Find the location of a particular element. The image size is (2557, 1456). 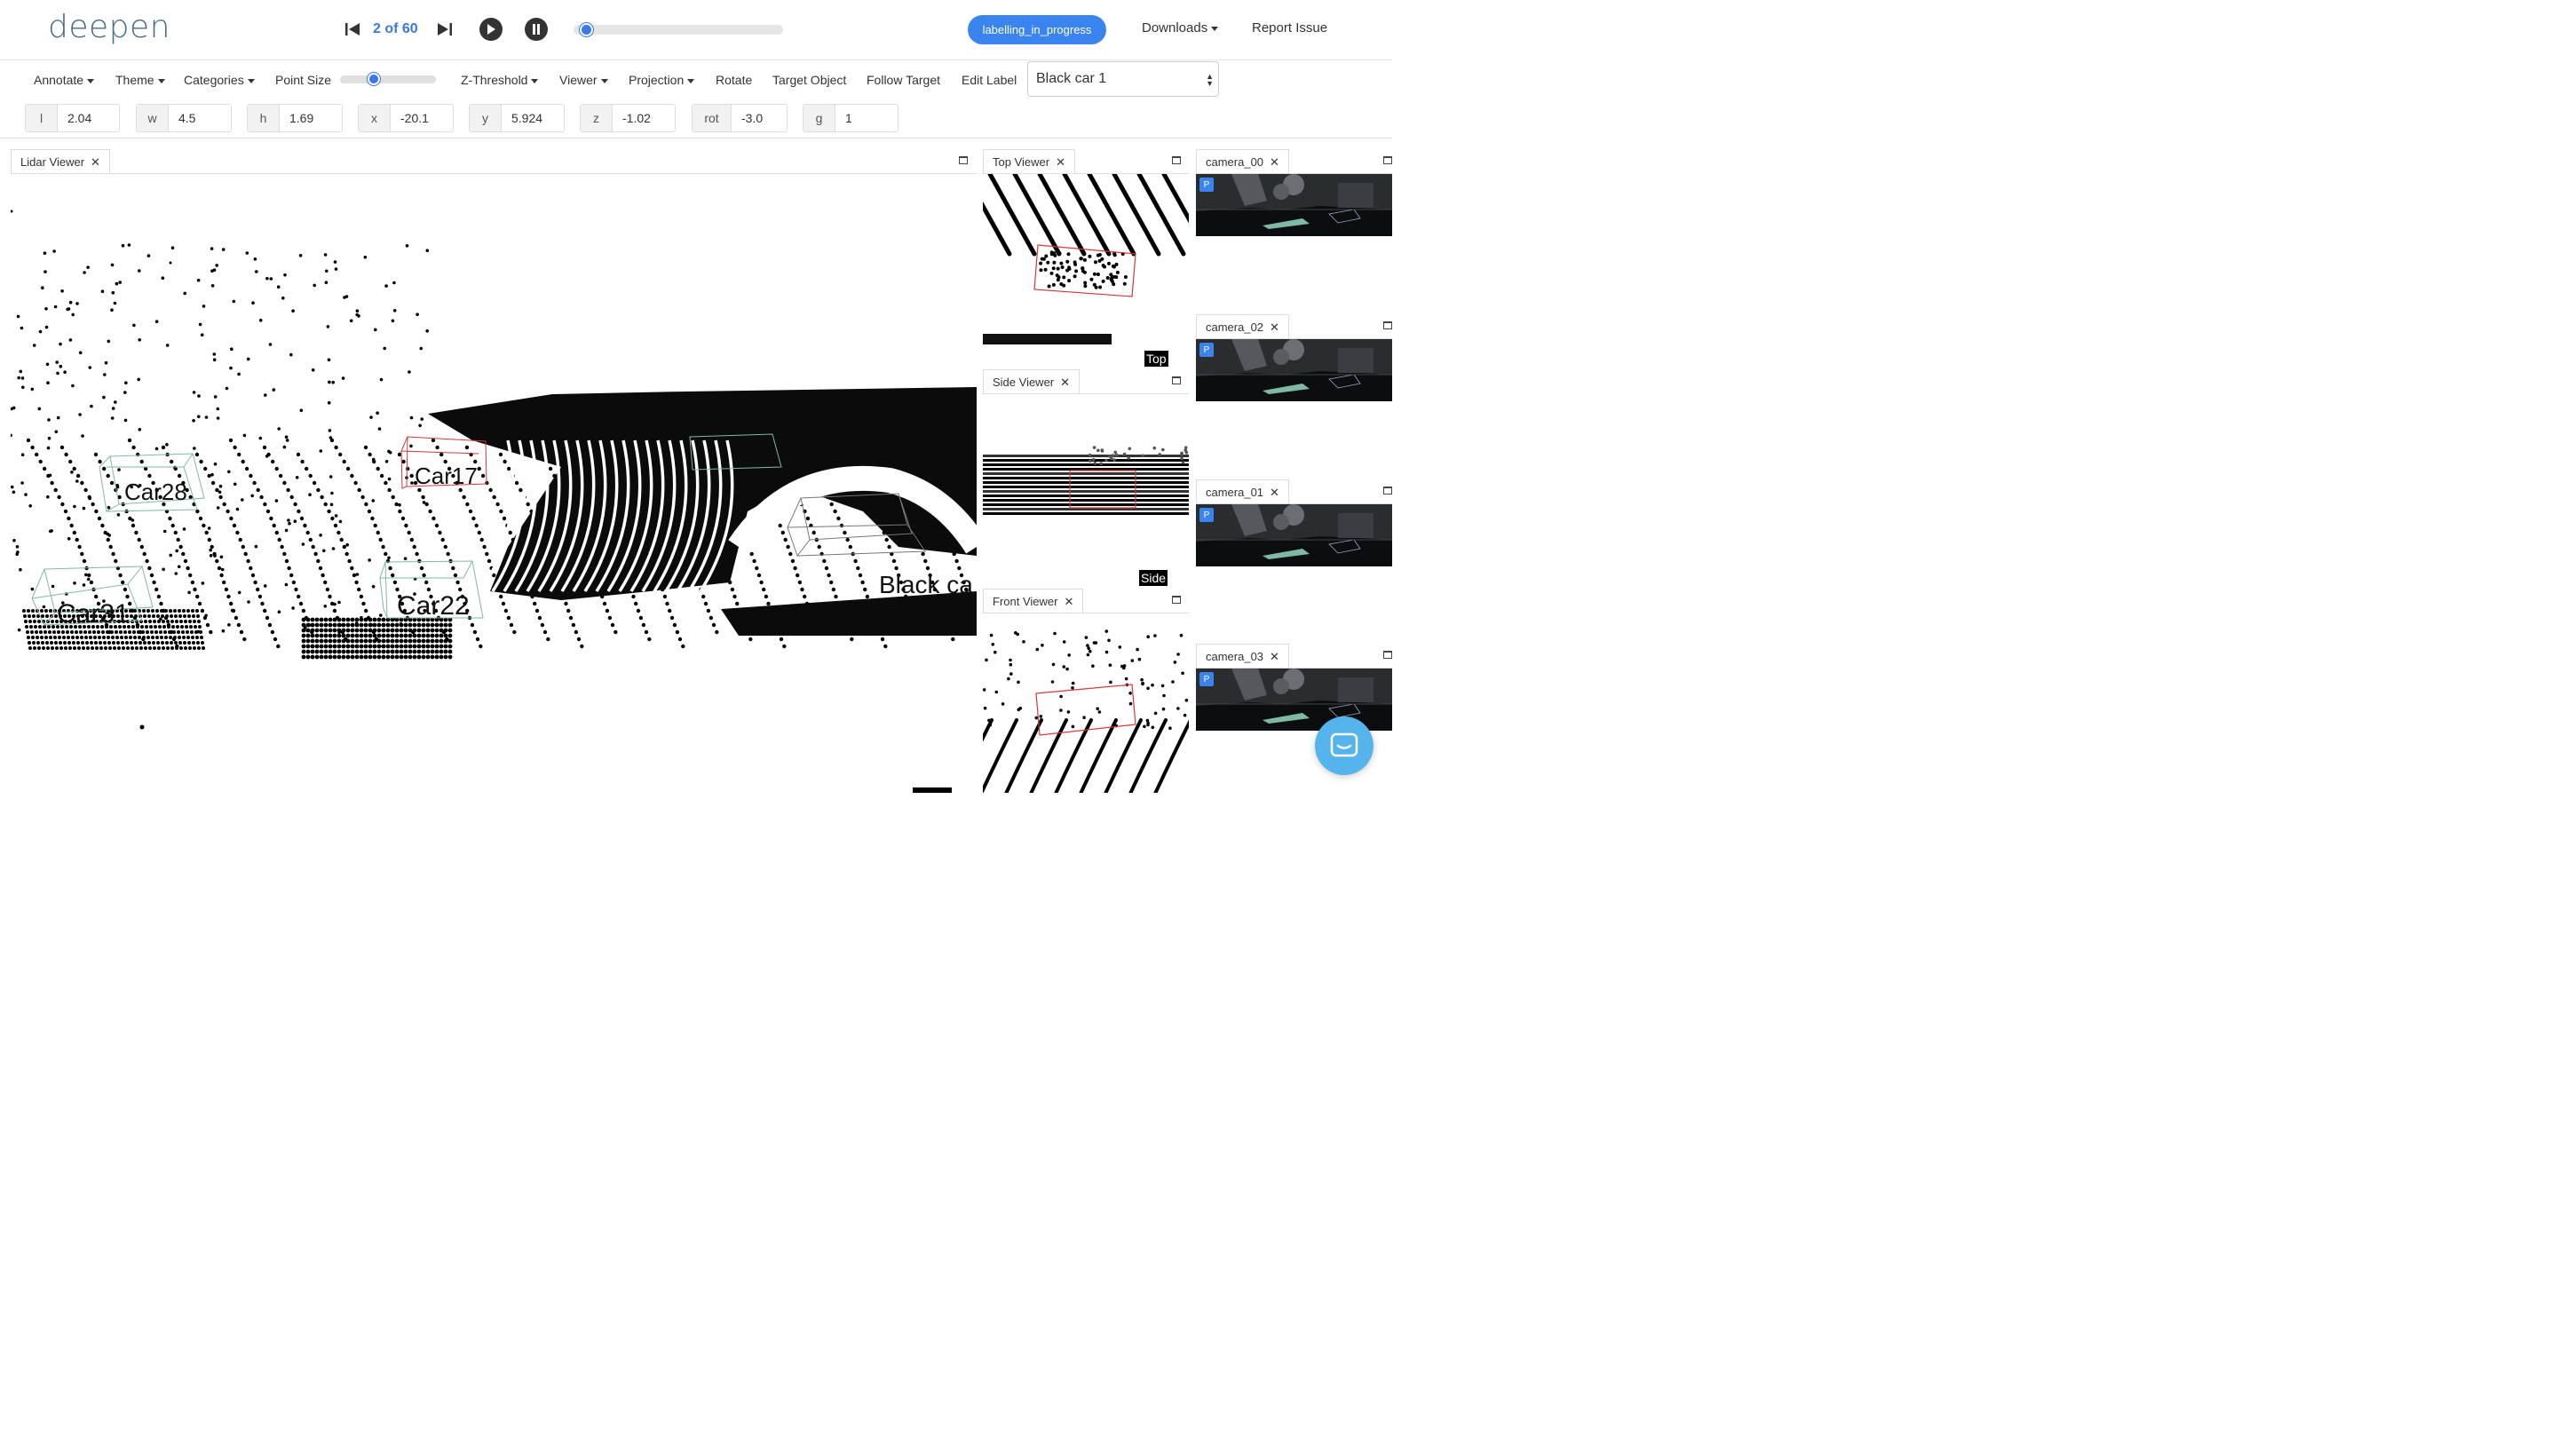

downloads-label: Downloads is located at coordinates (1175, 28).